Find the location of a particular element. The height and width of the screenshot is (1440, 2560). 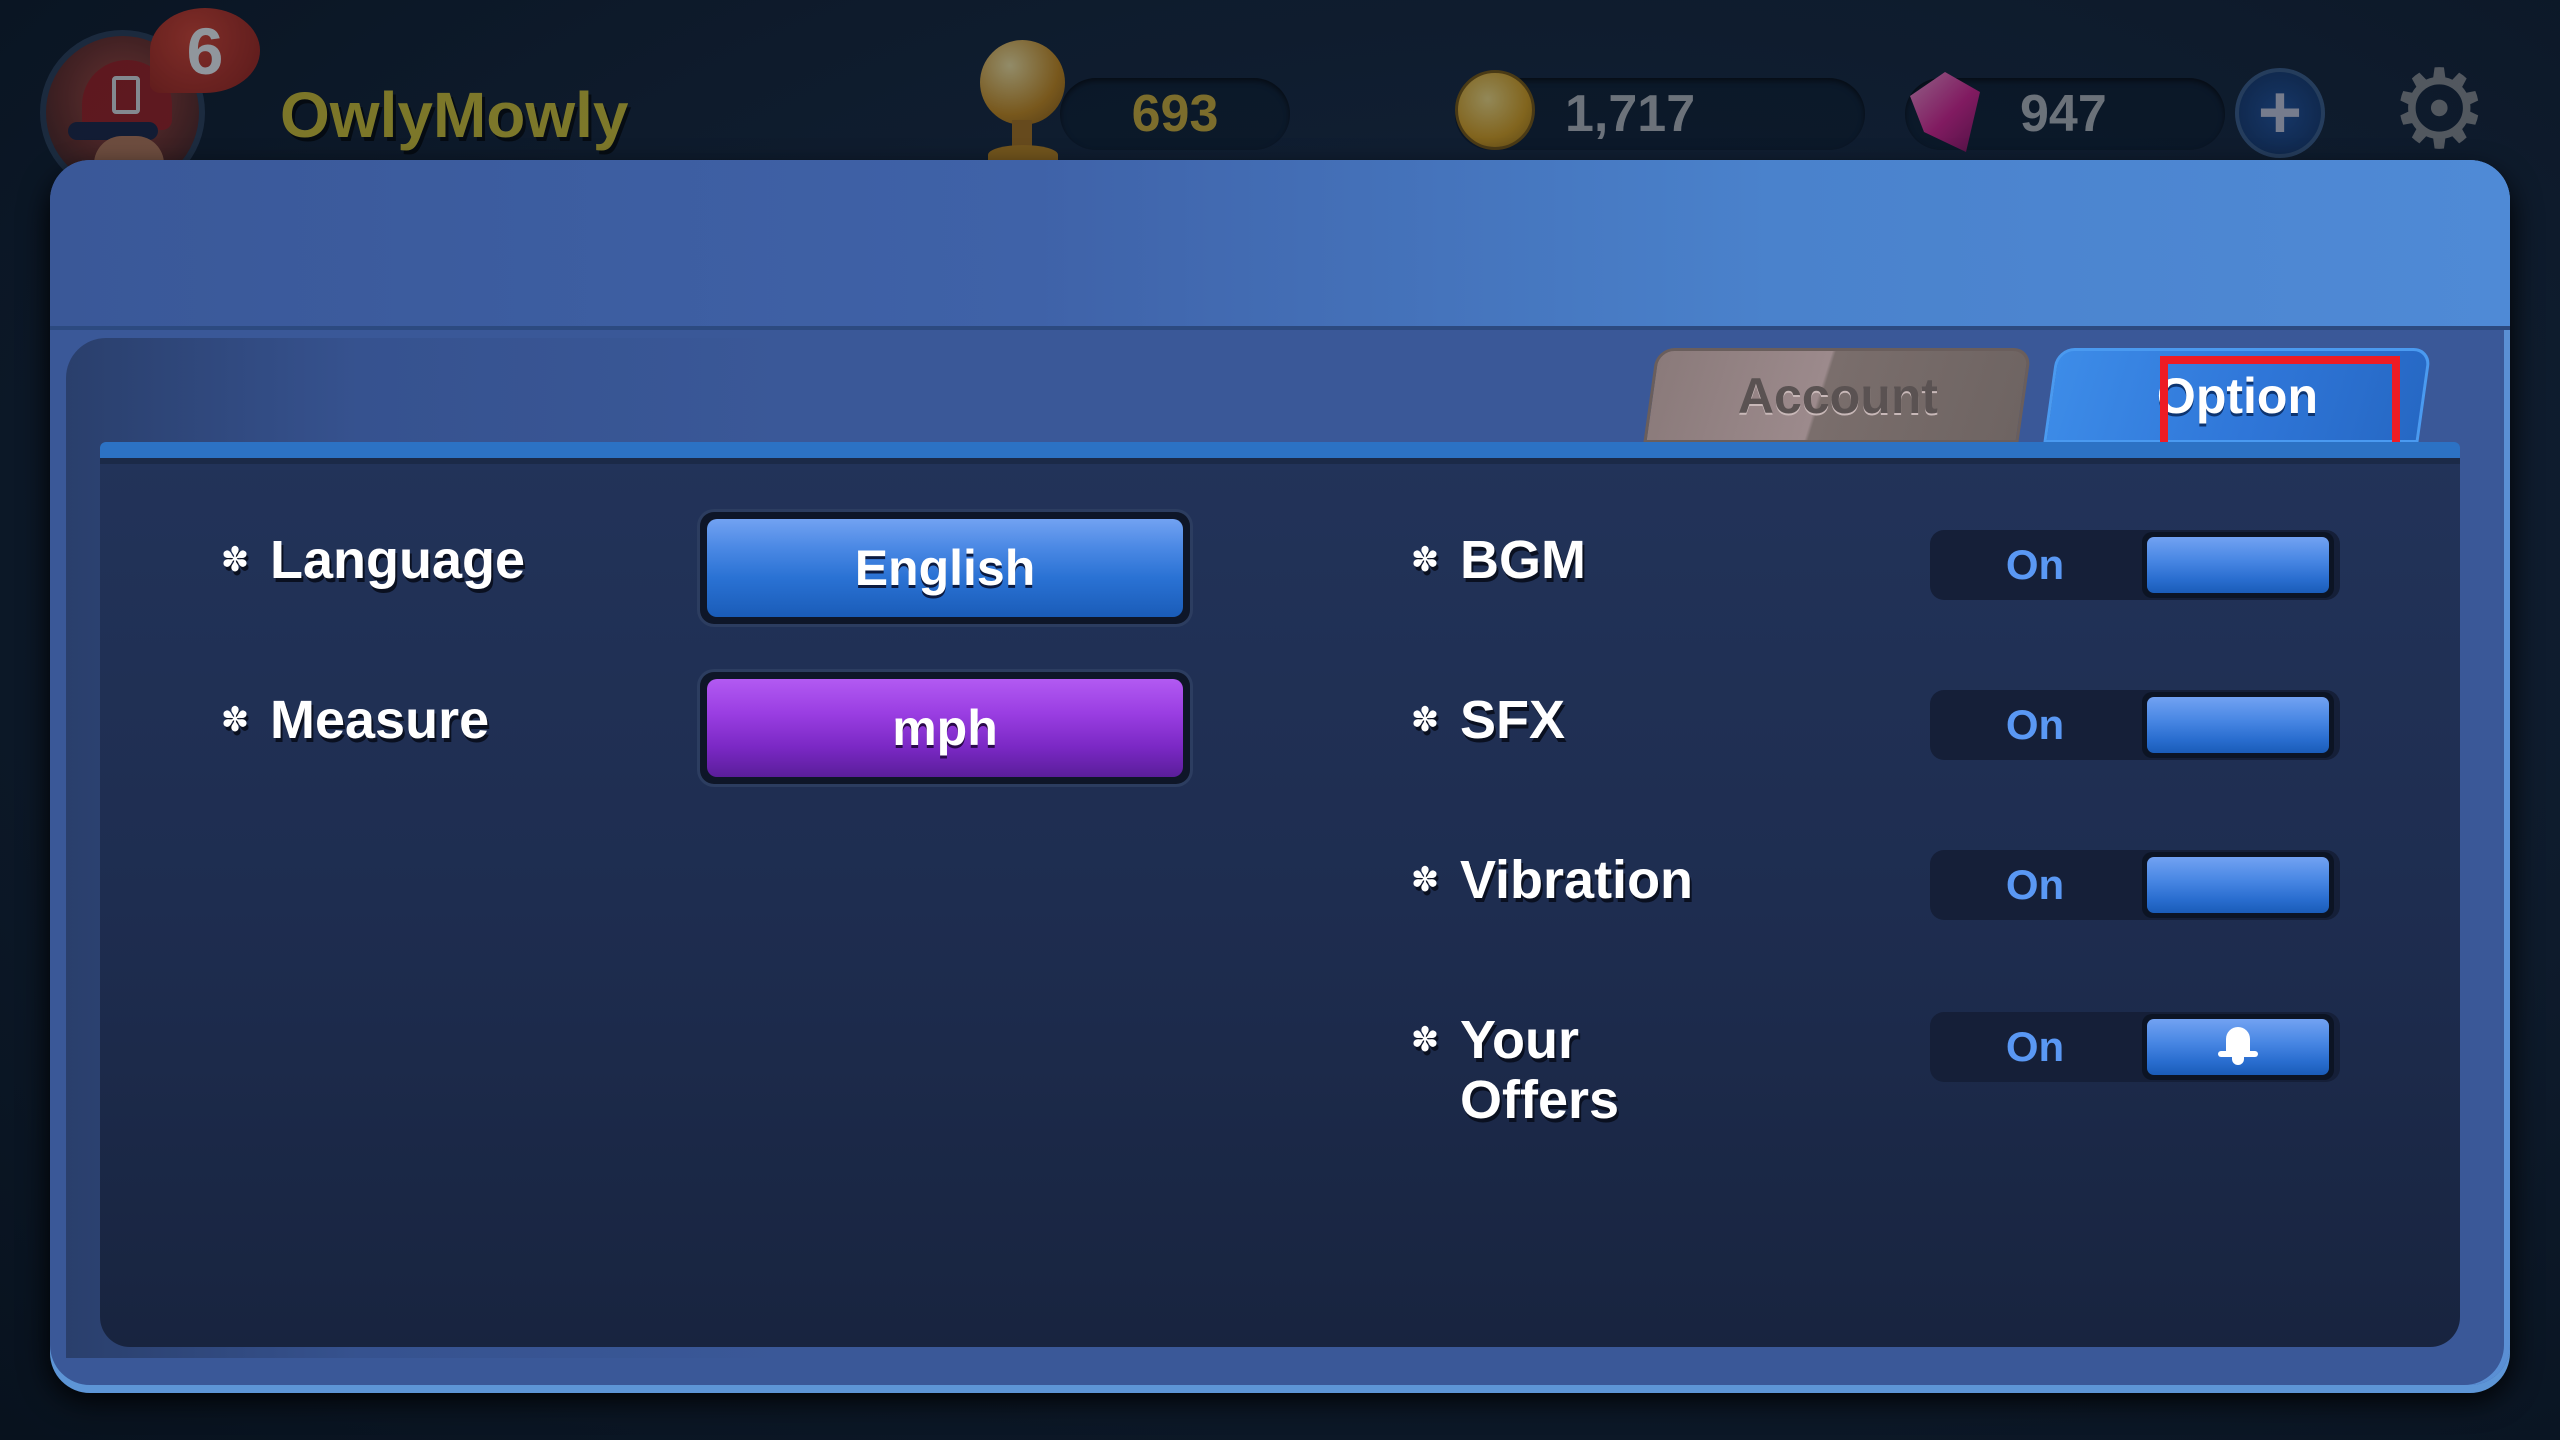

bell-dome is located at coordinates (2238, 1040).